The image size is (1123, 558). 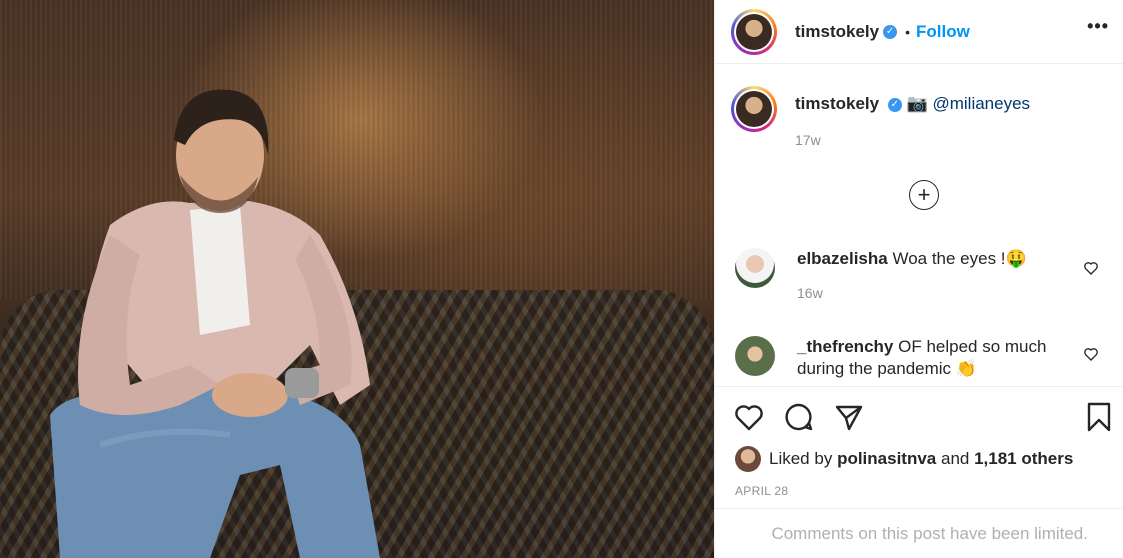 What do you see at coordinates (1023, 459) in the screenshot?
I see `likes-count-link: 1,181 others` at bounding box center [1023, 459].